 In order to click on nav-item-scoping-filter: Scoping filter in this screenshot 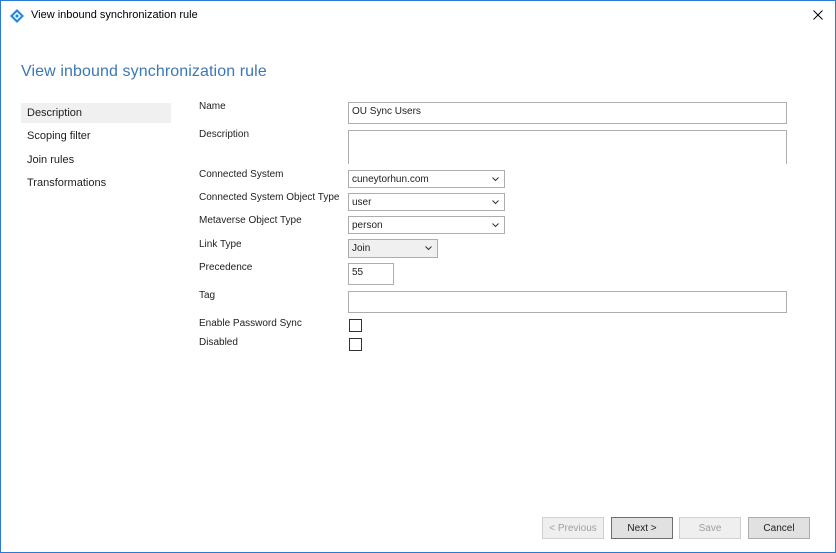, I will do `click(96, 136)`.